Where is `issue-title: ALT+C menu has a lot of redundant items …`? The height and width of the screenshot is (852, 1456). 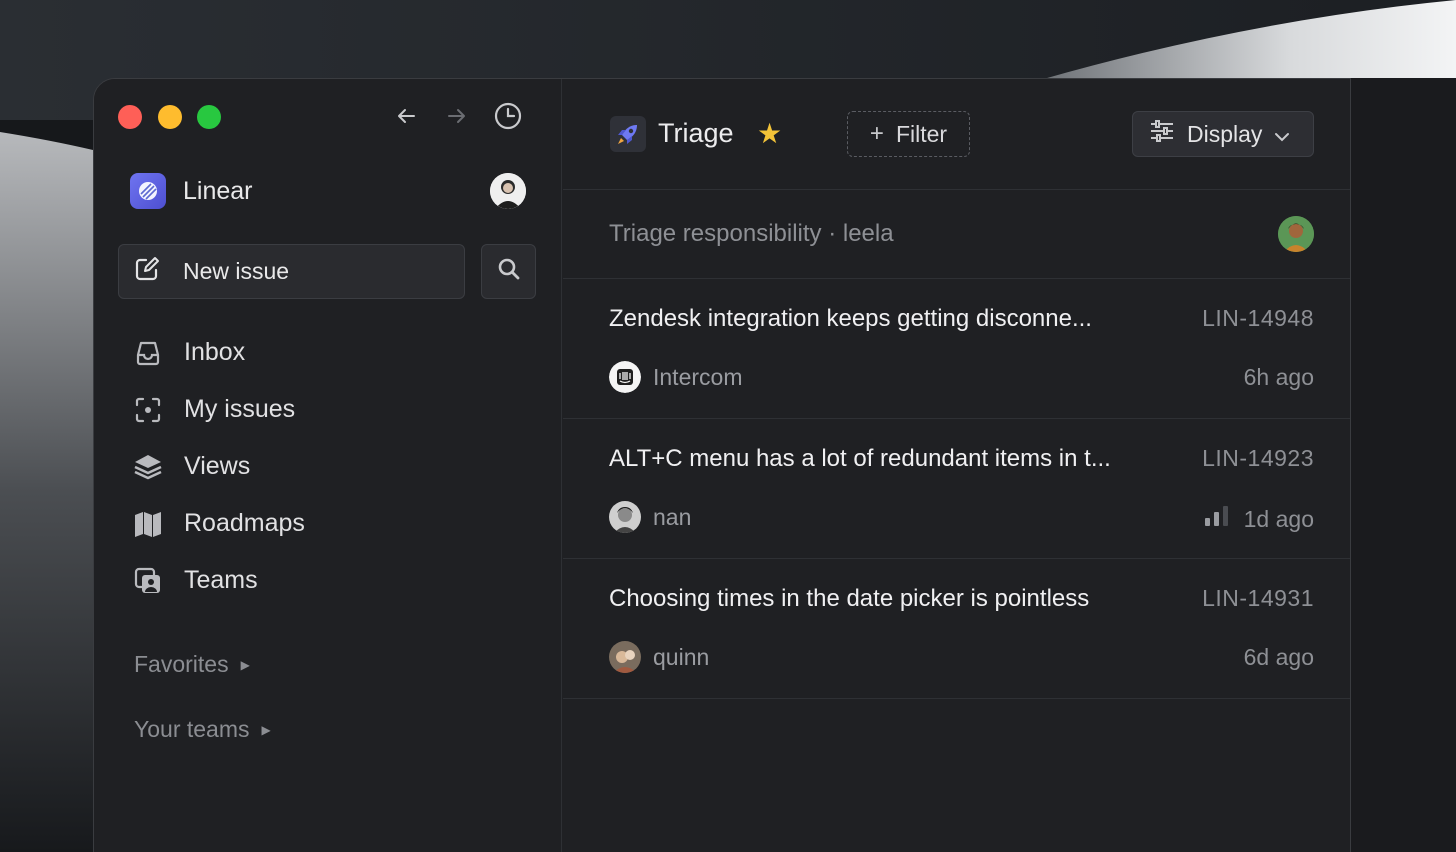 issue-title: ALT+C menu has a lot of redundant items … is located at coordinates (860, 458).